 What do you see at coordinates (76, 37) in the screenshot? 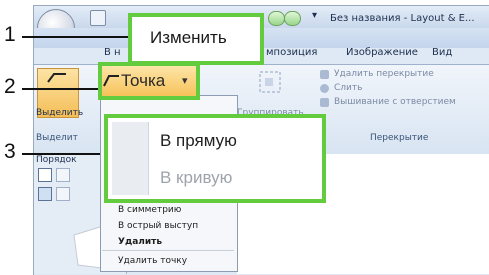
I see `callout-1-line` at bounding box center [76, 37].